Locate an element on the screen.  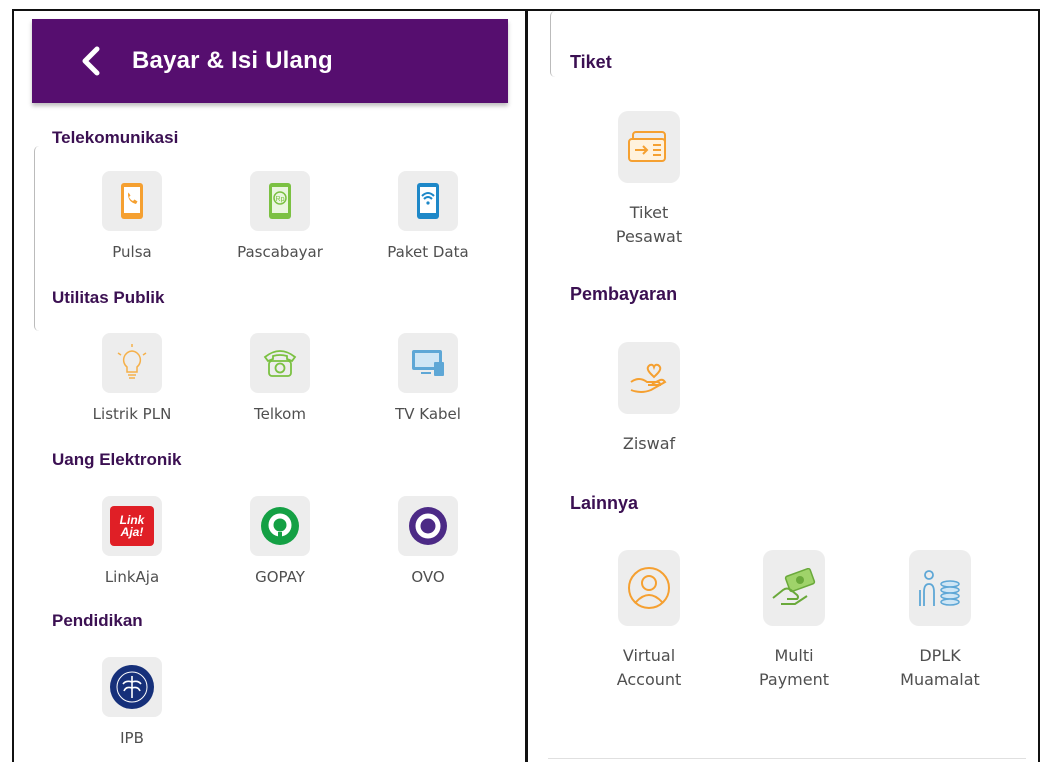
ipb-seal-icon is located at coordinates (132, 687).